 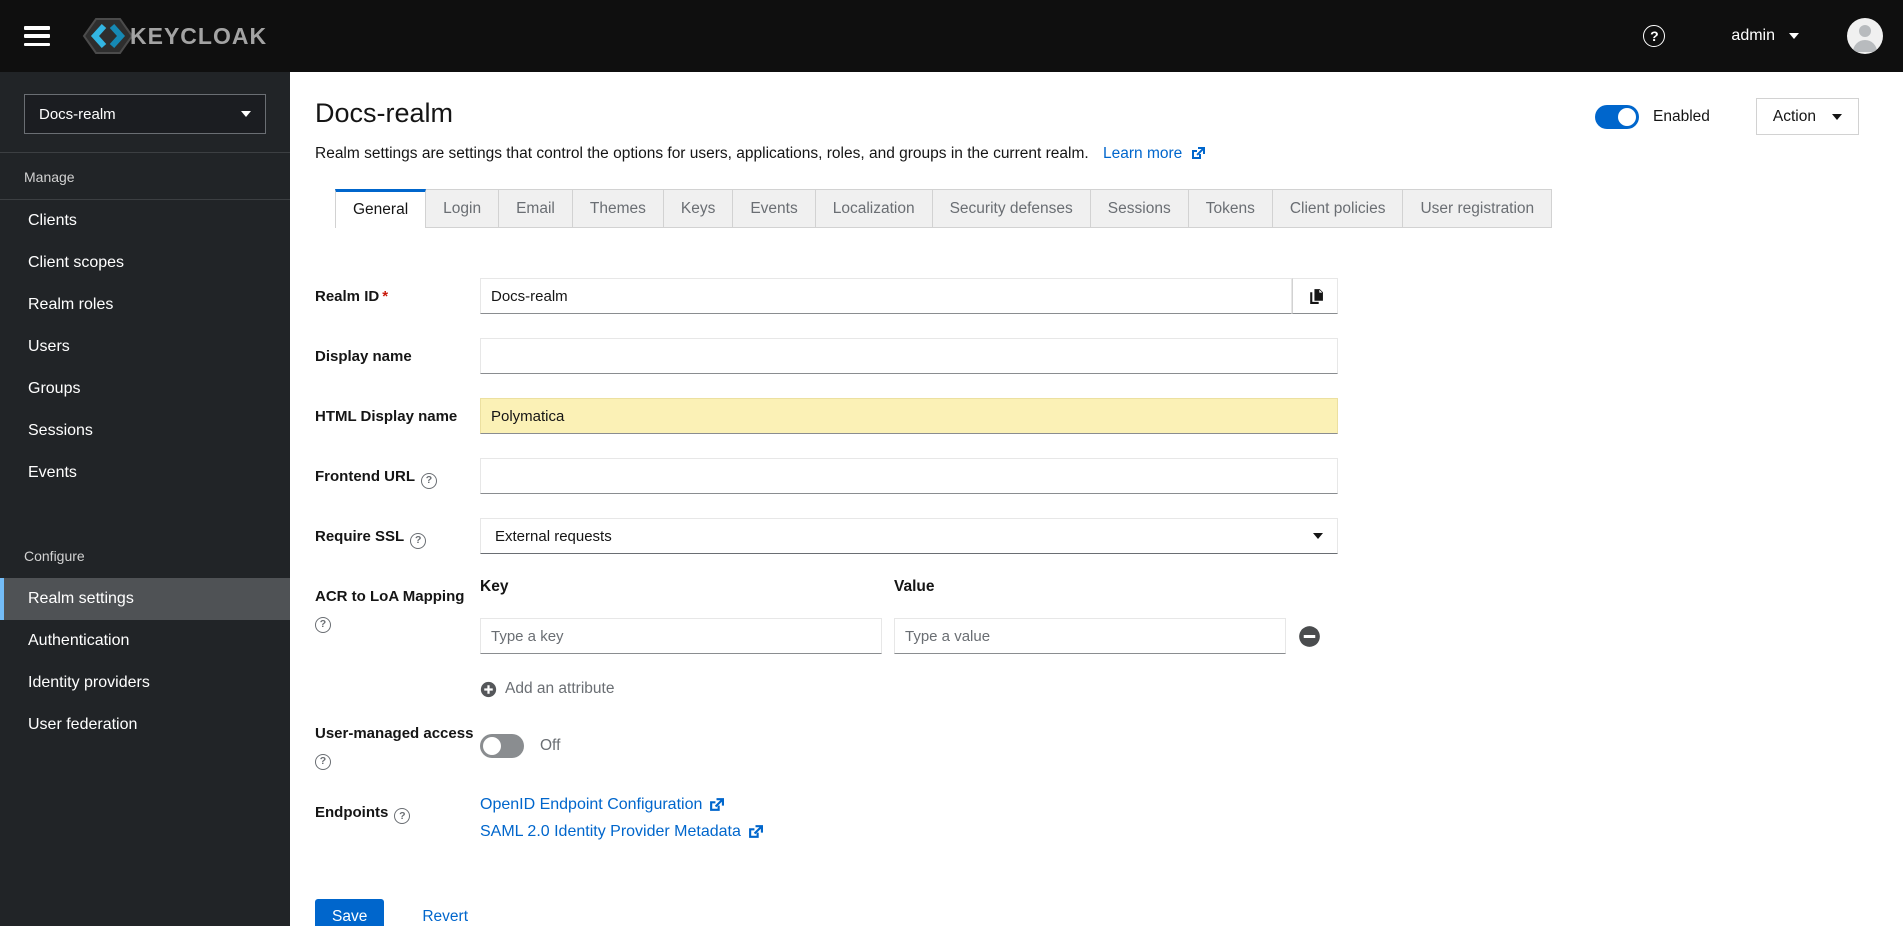 I want to click on sidebar-item-users: Users, so click(x=145, y=347).